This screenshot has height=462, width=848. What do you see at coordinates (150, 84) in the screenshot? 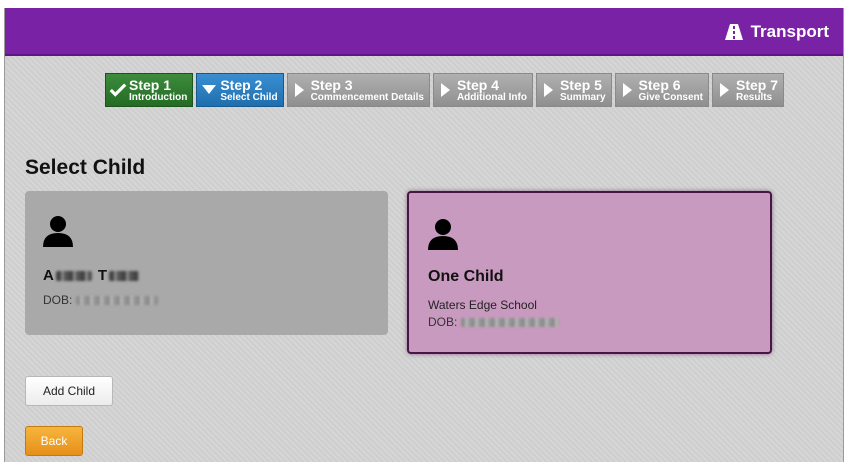
I see `step-number: Step 1` at bounding box center [150, 84].